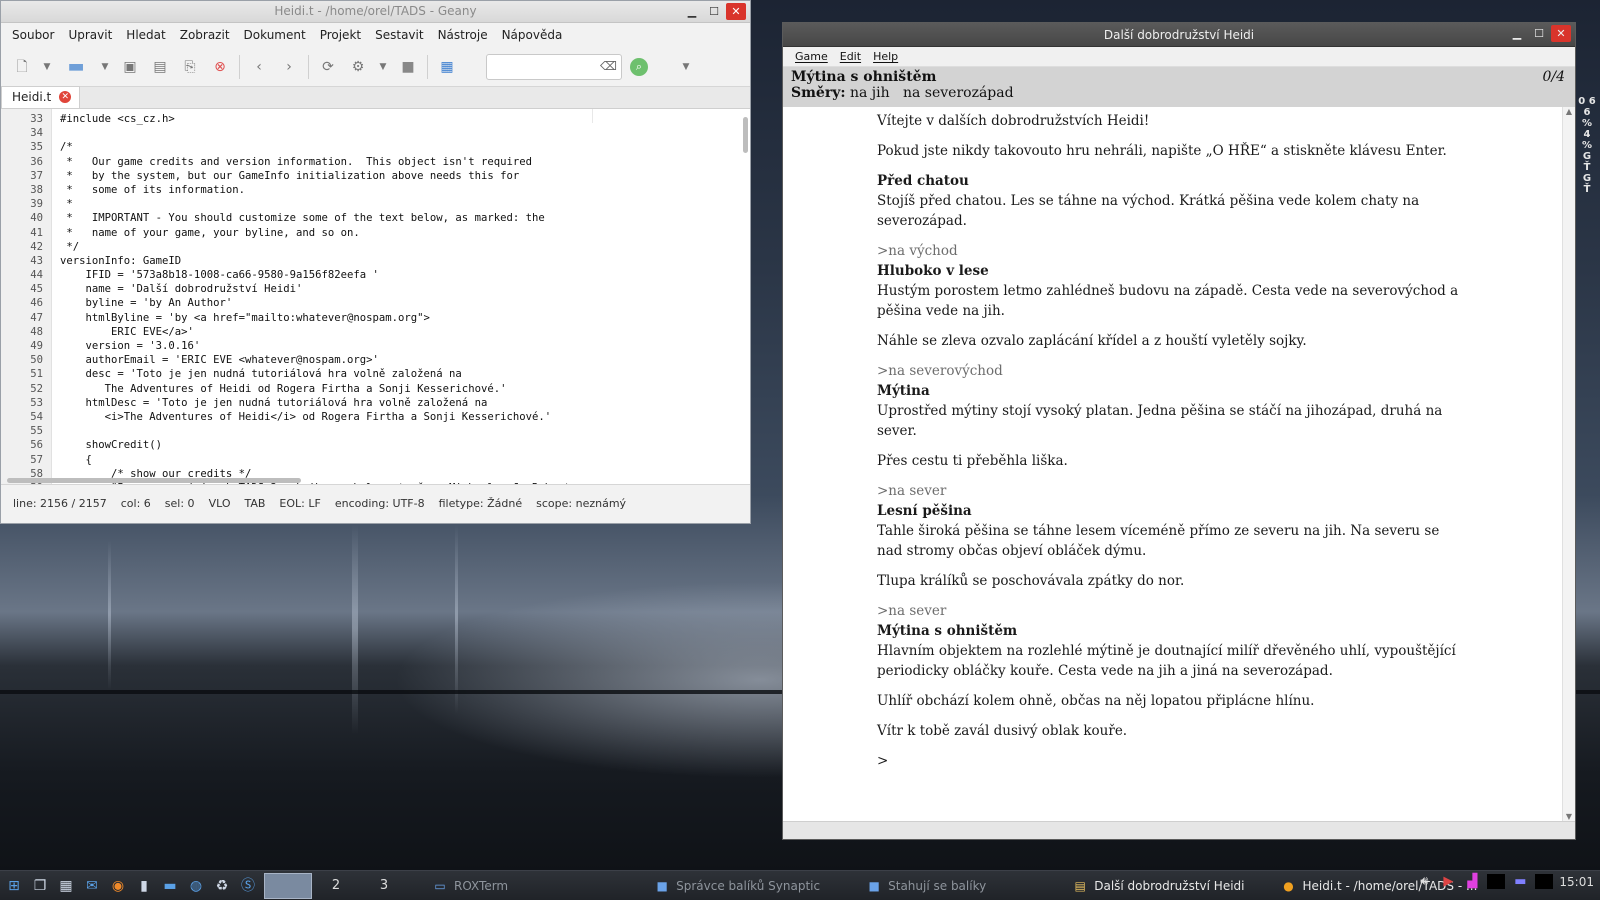 The image size is (1600, 900). I want to click on code-line: */, so click(405, 247).